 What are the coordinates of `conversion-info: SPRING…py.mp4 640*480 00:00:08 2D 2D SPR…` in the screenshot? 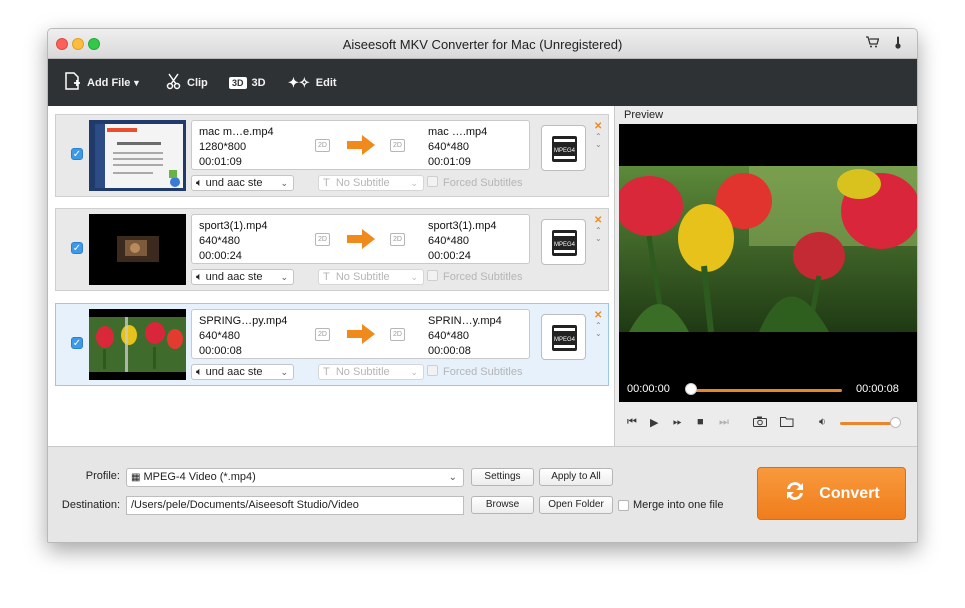 It's located at (360, 334).